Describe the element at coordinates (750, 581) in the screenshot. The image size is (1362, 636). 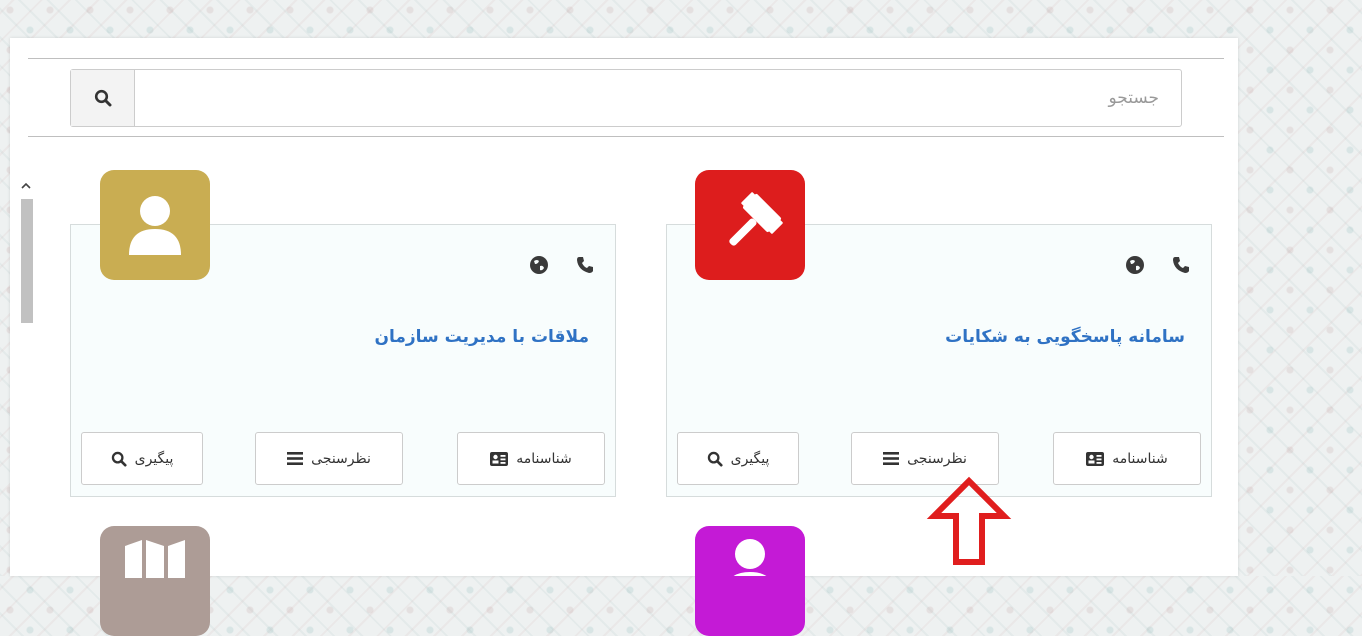
I see `user-service-icon` at that location.